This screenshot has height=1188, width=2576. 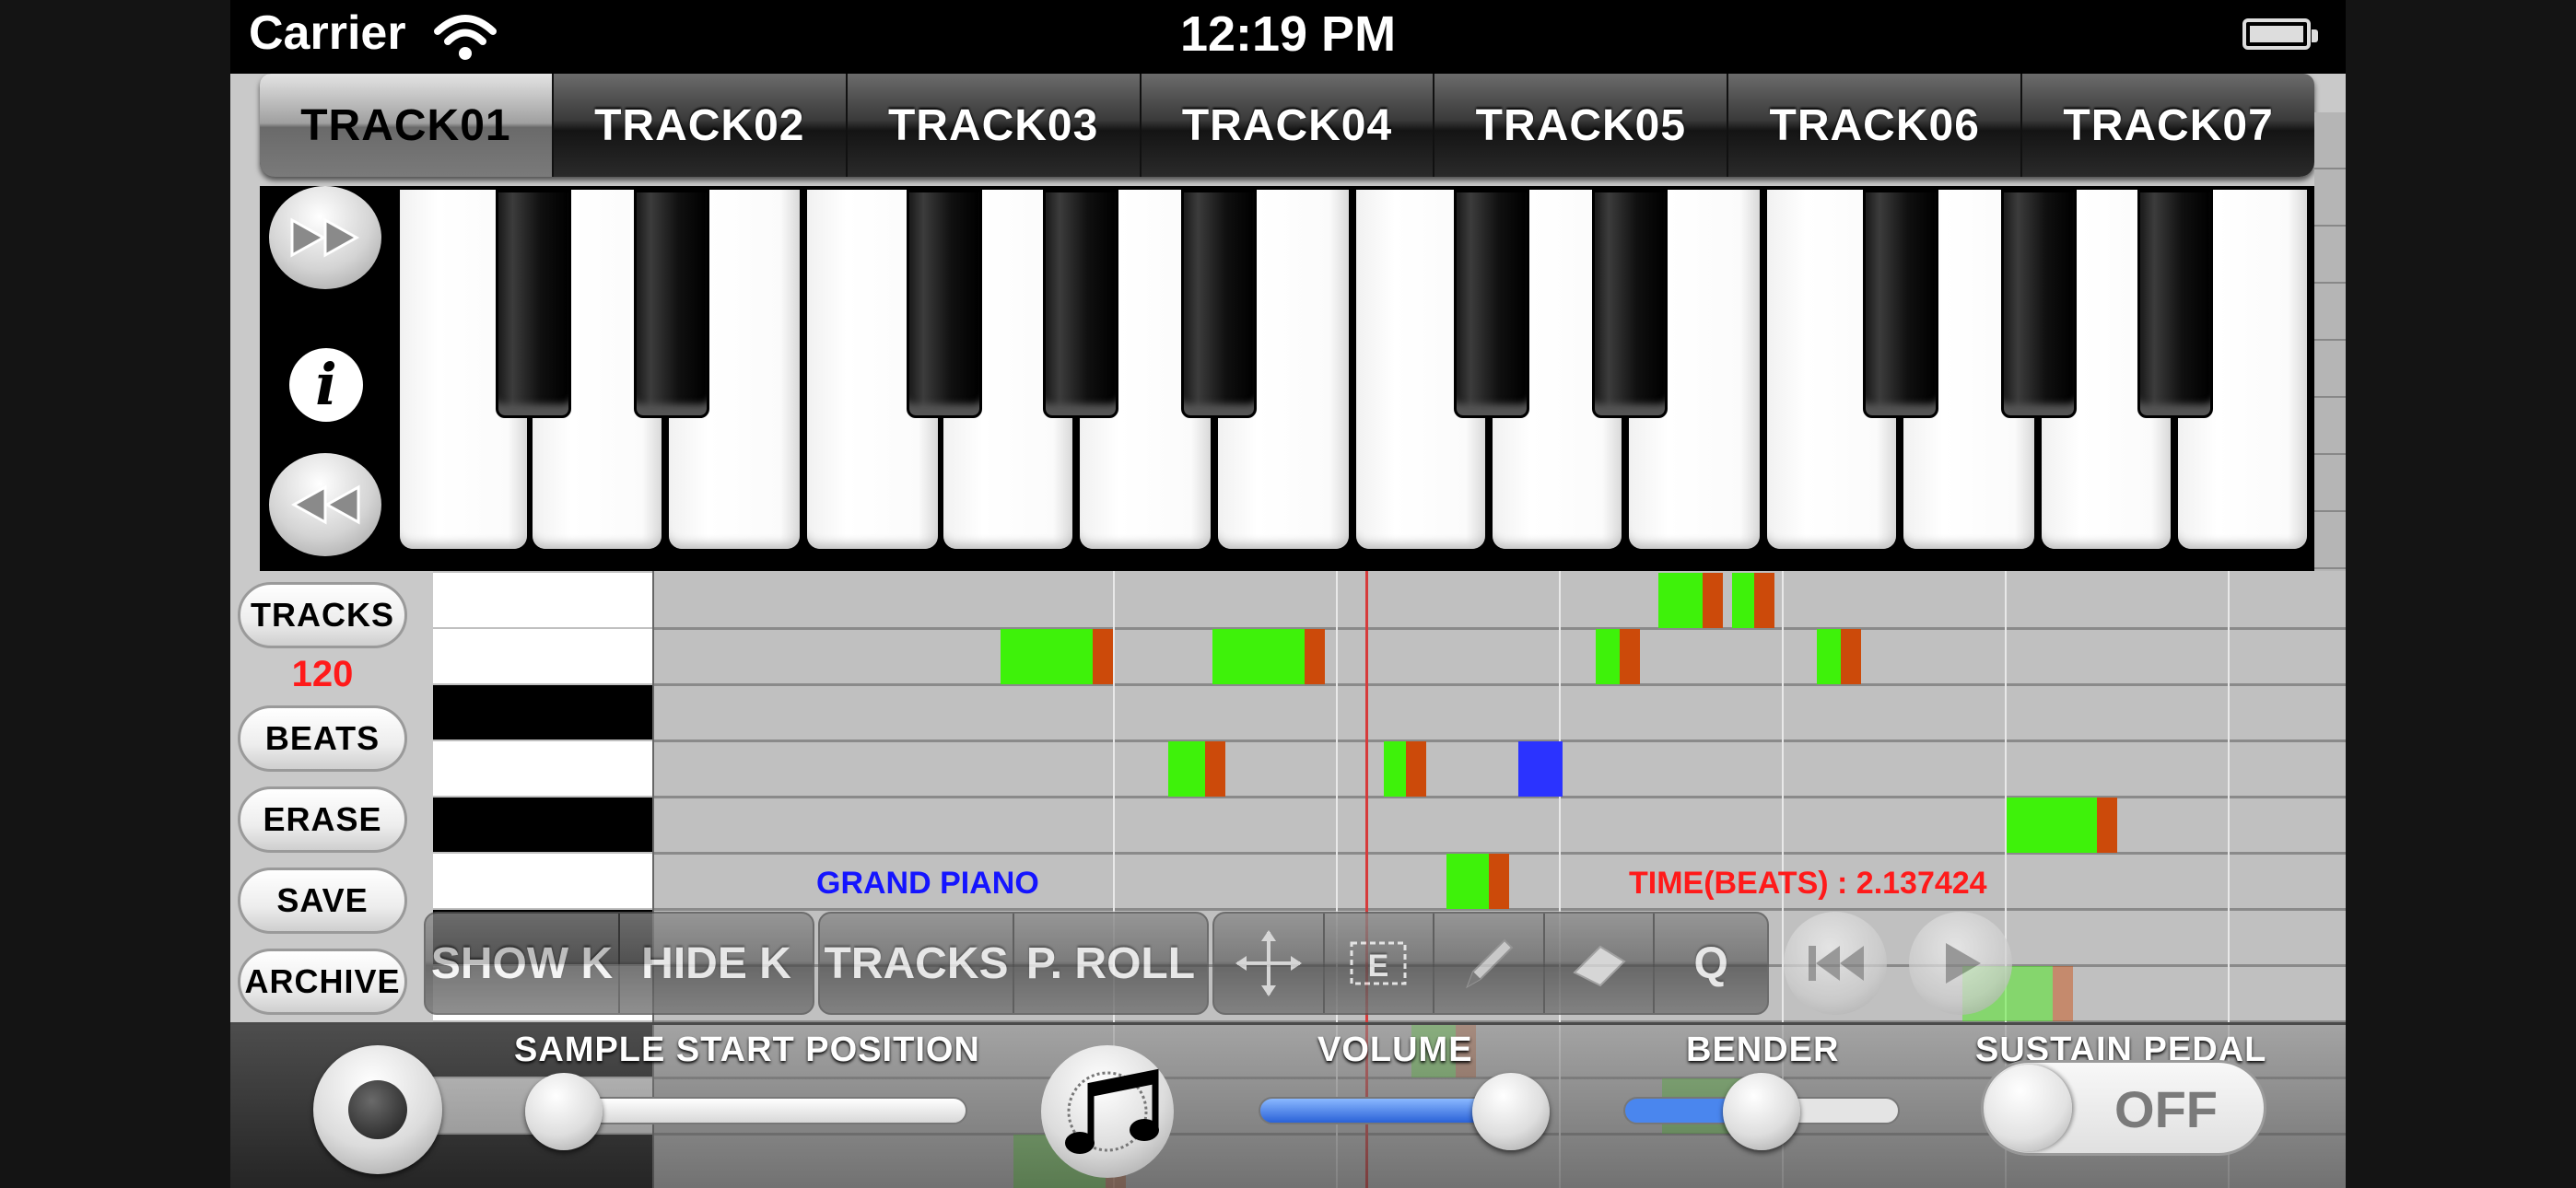 I want to click on carrier-label: Carrier, so click(x=327, y=33).